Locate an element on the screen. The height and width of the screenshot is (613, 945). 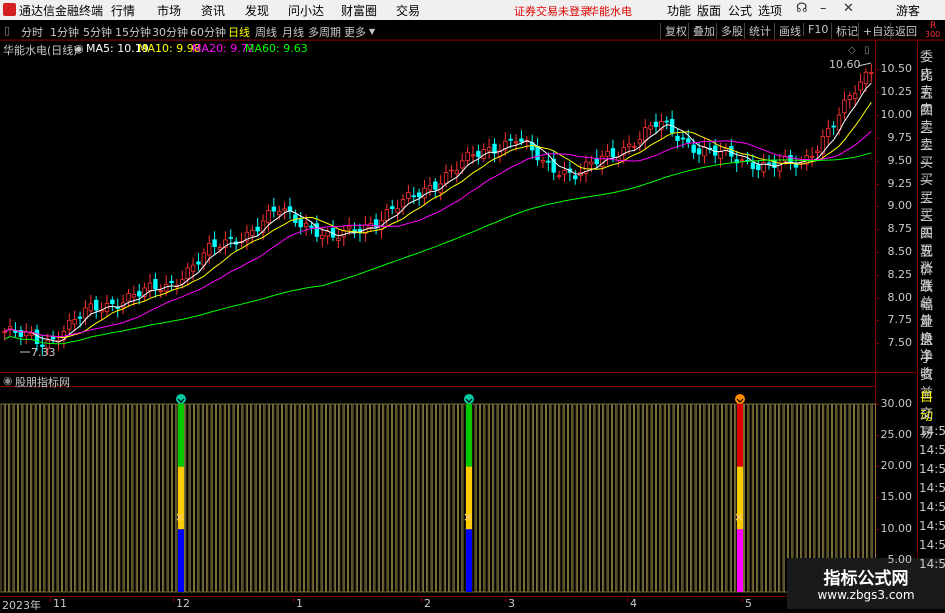
price-axis-tick: 9.50 is located at coordinates (900, 160).